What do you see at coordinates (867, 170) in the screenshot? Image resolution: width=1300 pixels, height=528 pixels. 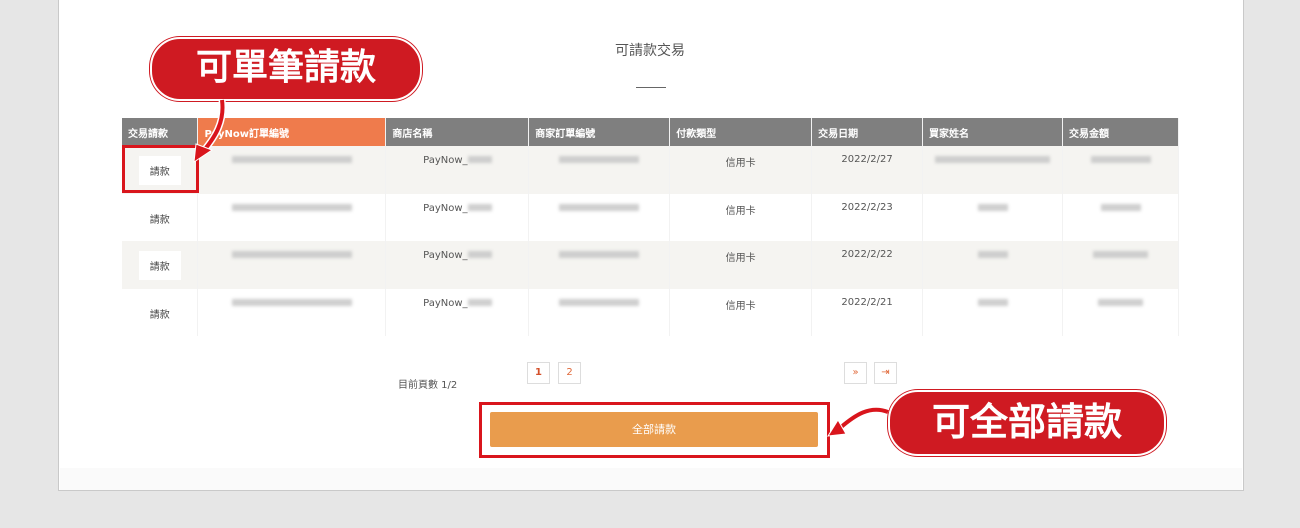 I see `date-cell: 2022/2/27` at bounding box center [867, 170].